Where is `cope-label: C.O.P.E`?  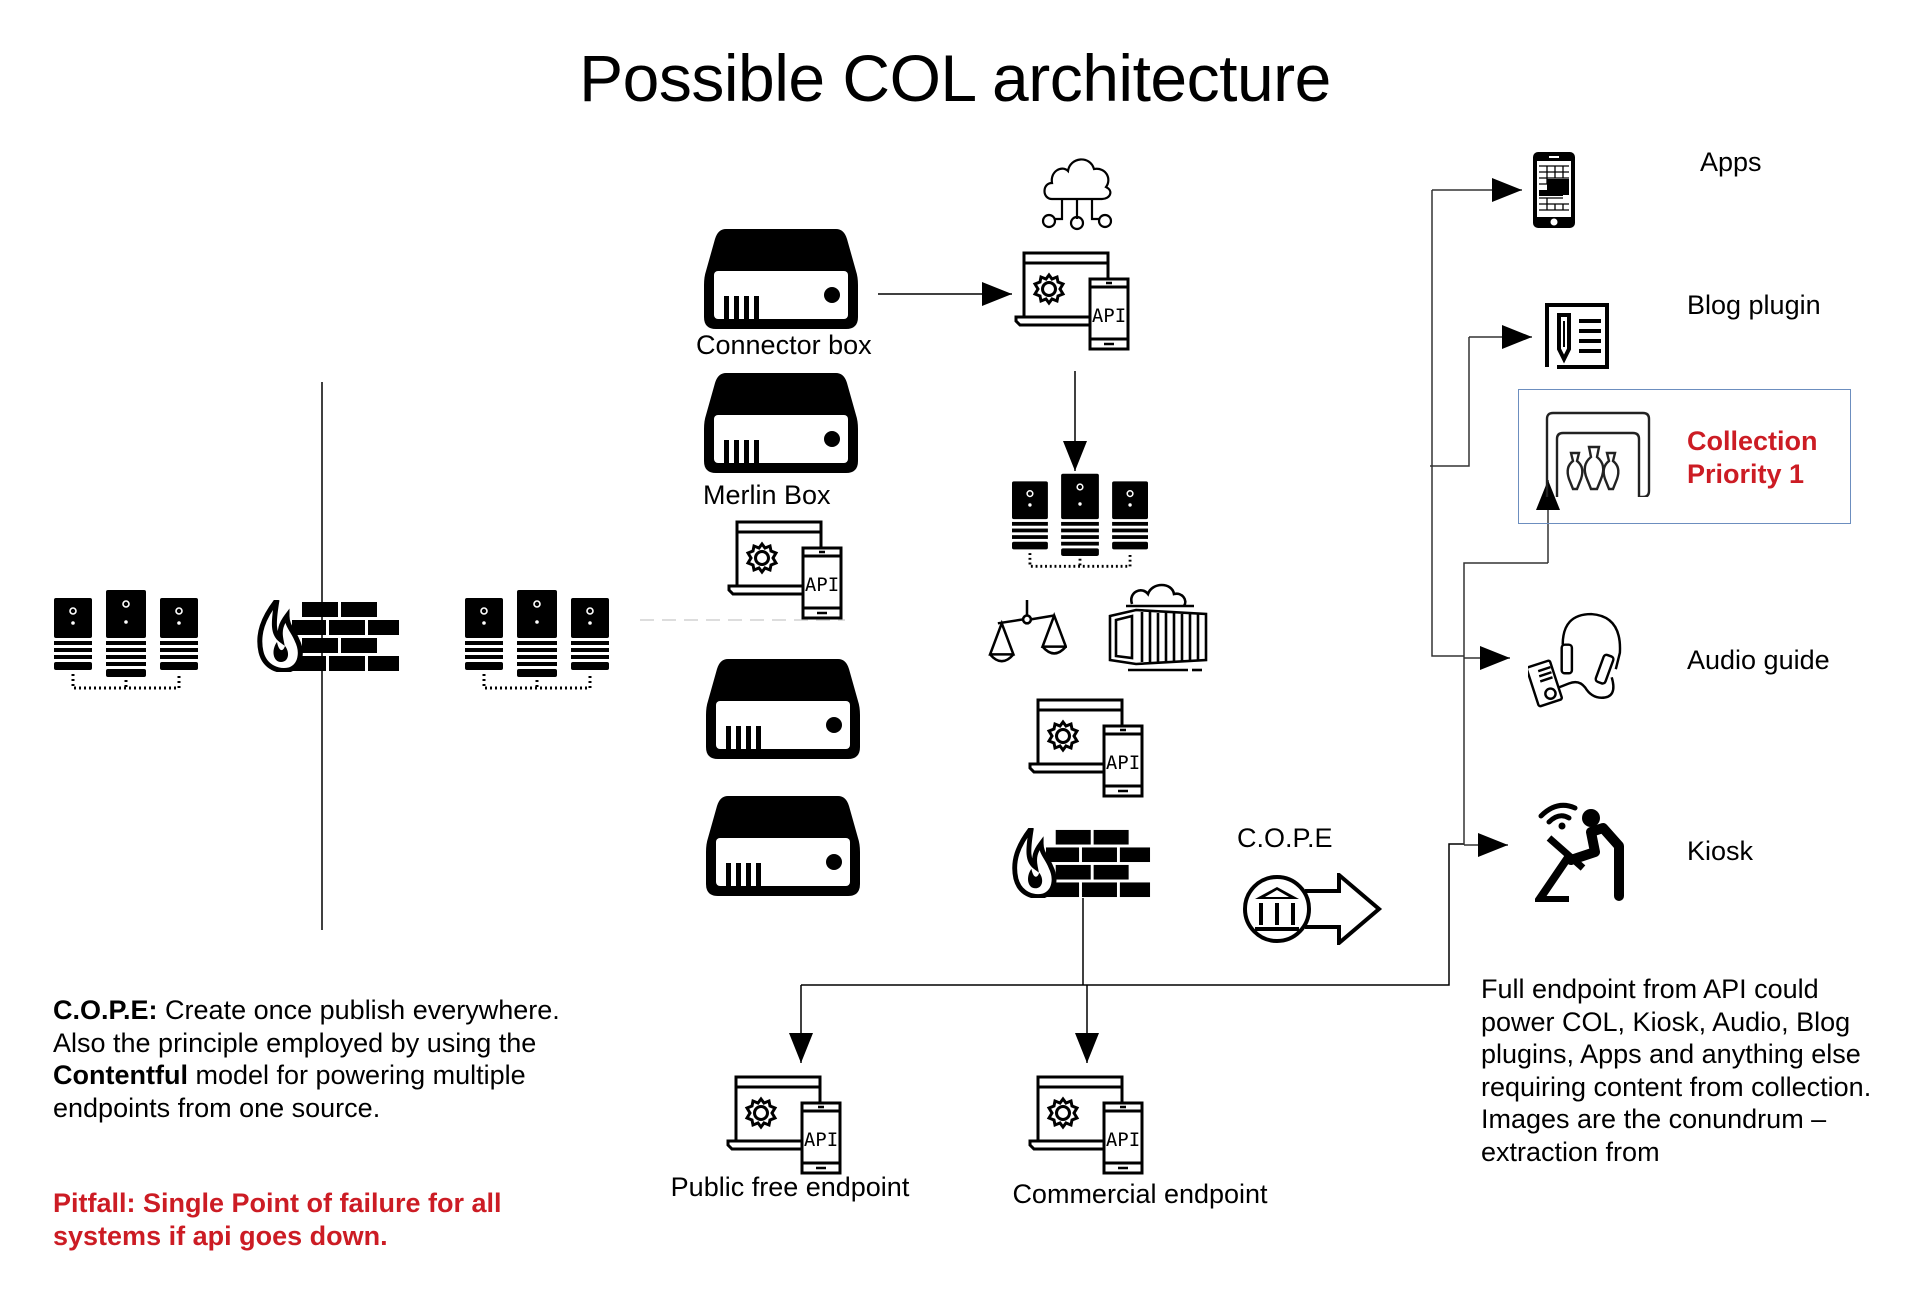
cope-label: C.O.P.E is located at coordinates (1285, 838).